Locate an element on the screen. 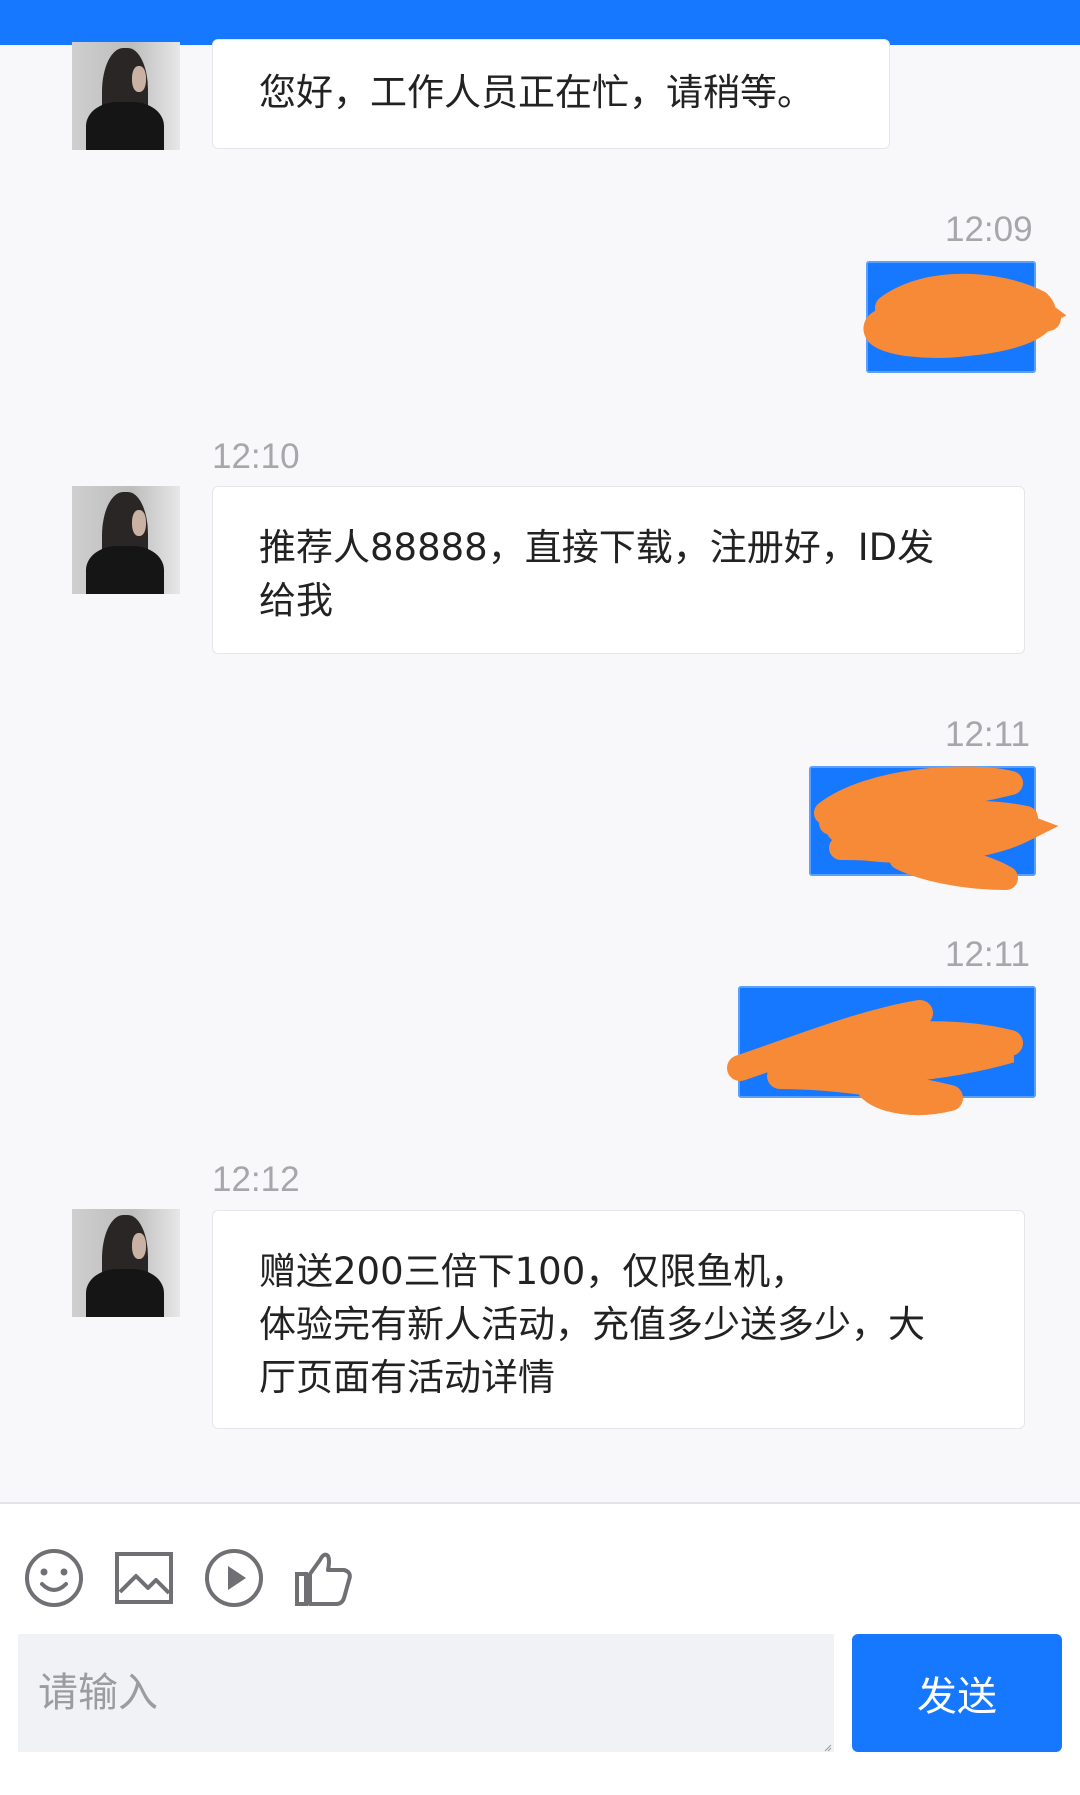 The width and height of the screenshot is (1080, 1795). incoming-message-bubble: 您好，工作人员正在忙，请稍等。 is located at coordinates (551, 94).